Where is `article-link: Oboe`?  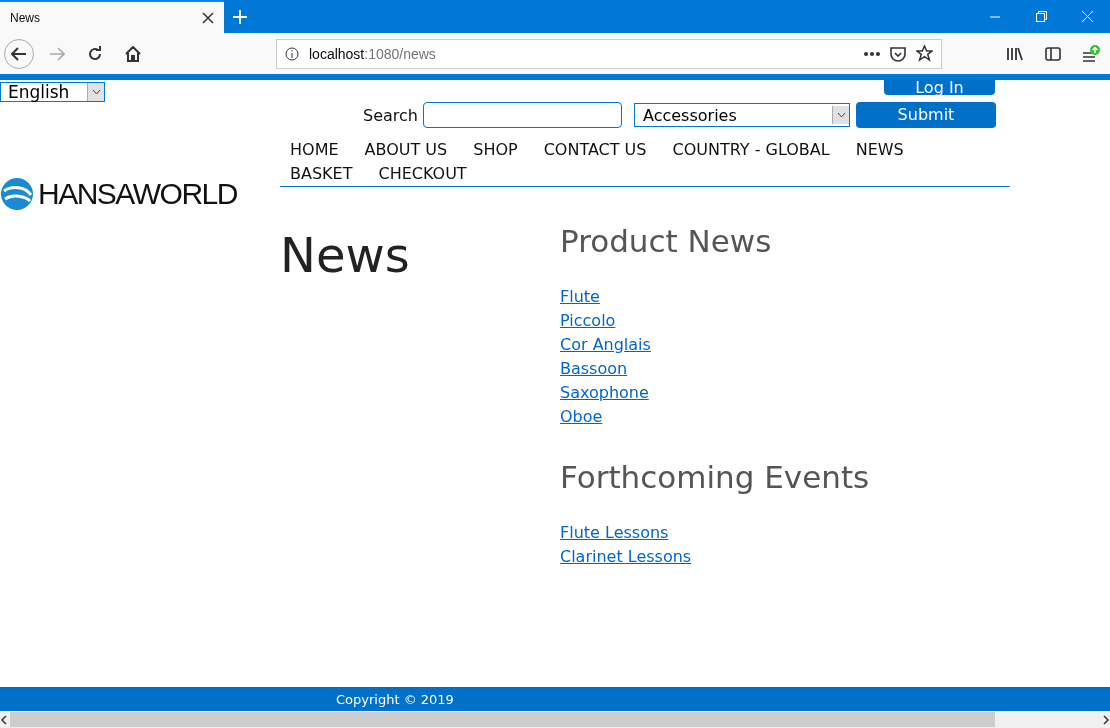
article-link: Oboe is located at coordinates (581, 417).